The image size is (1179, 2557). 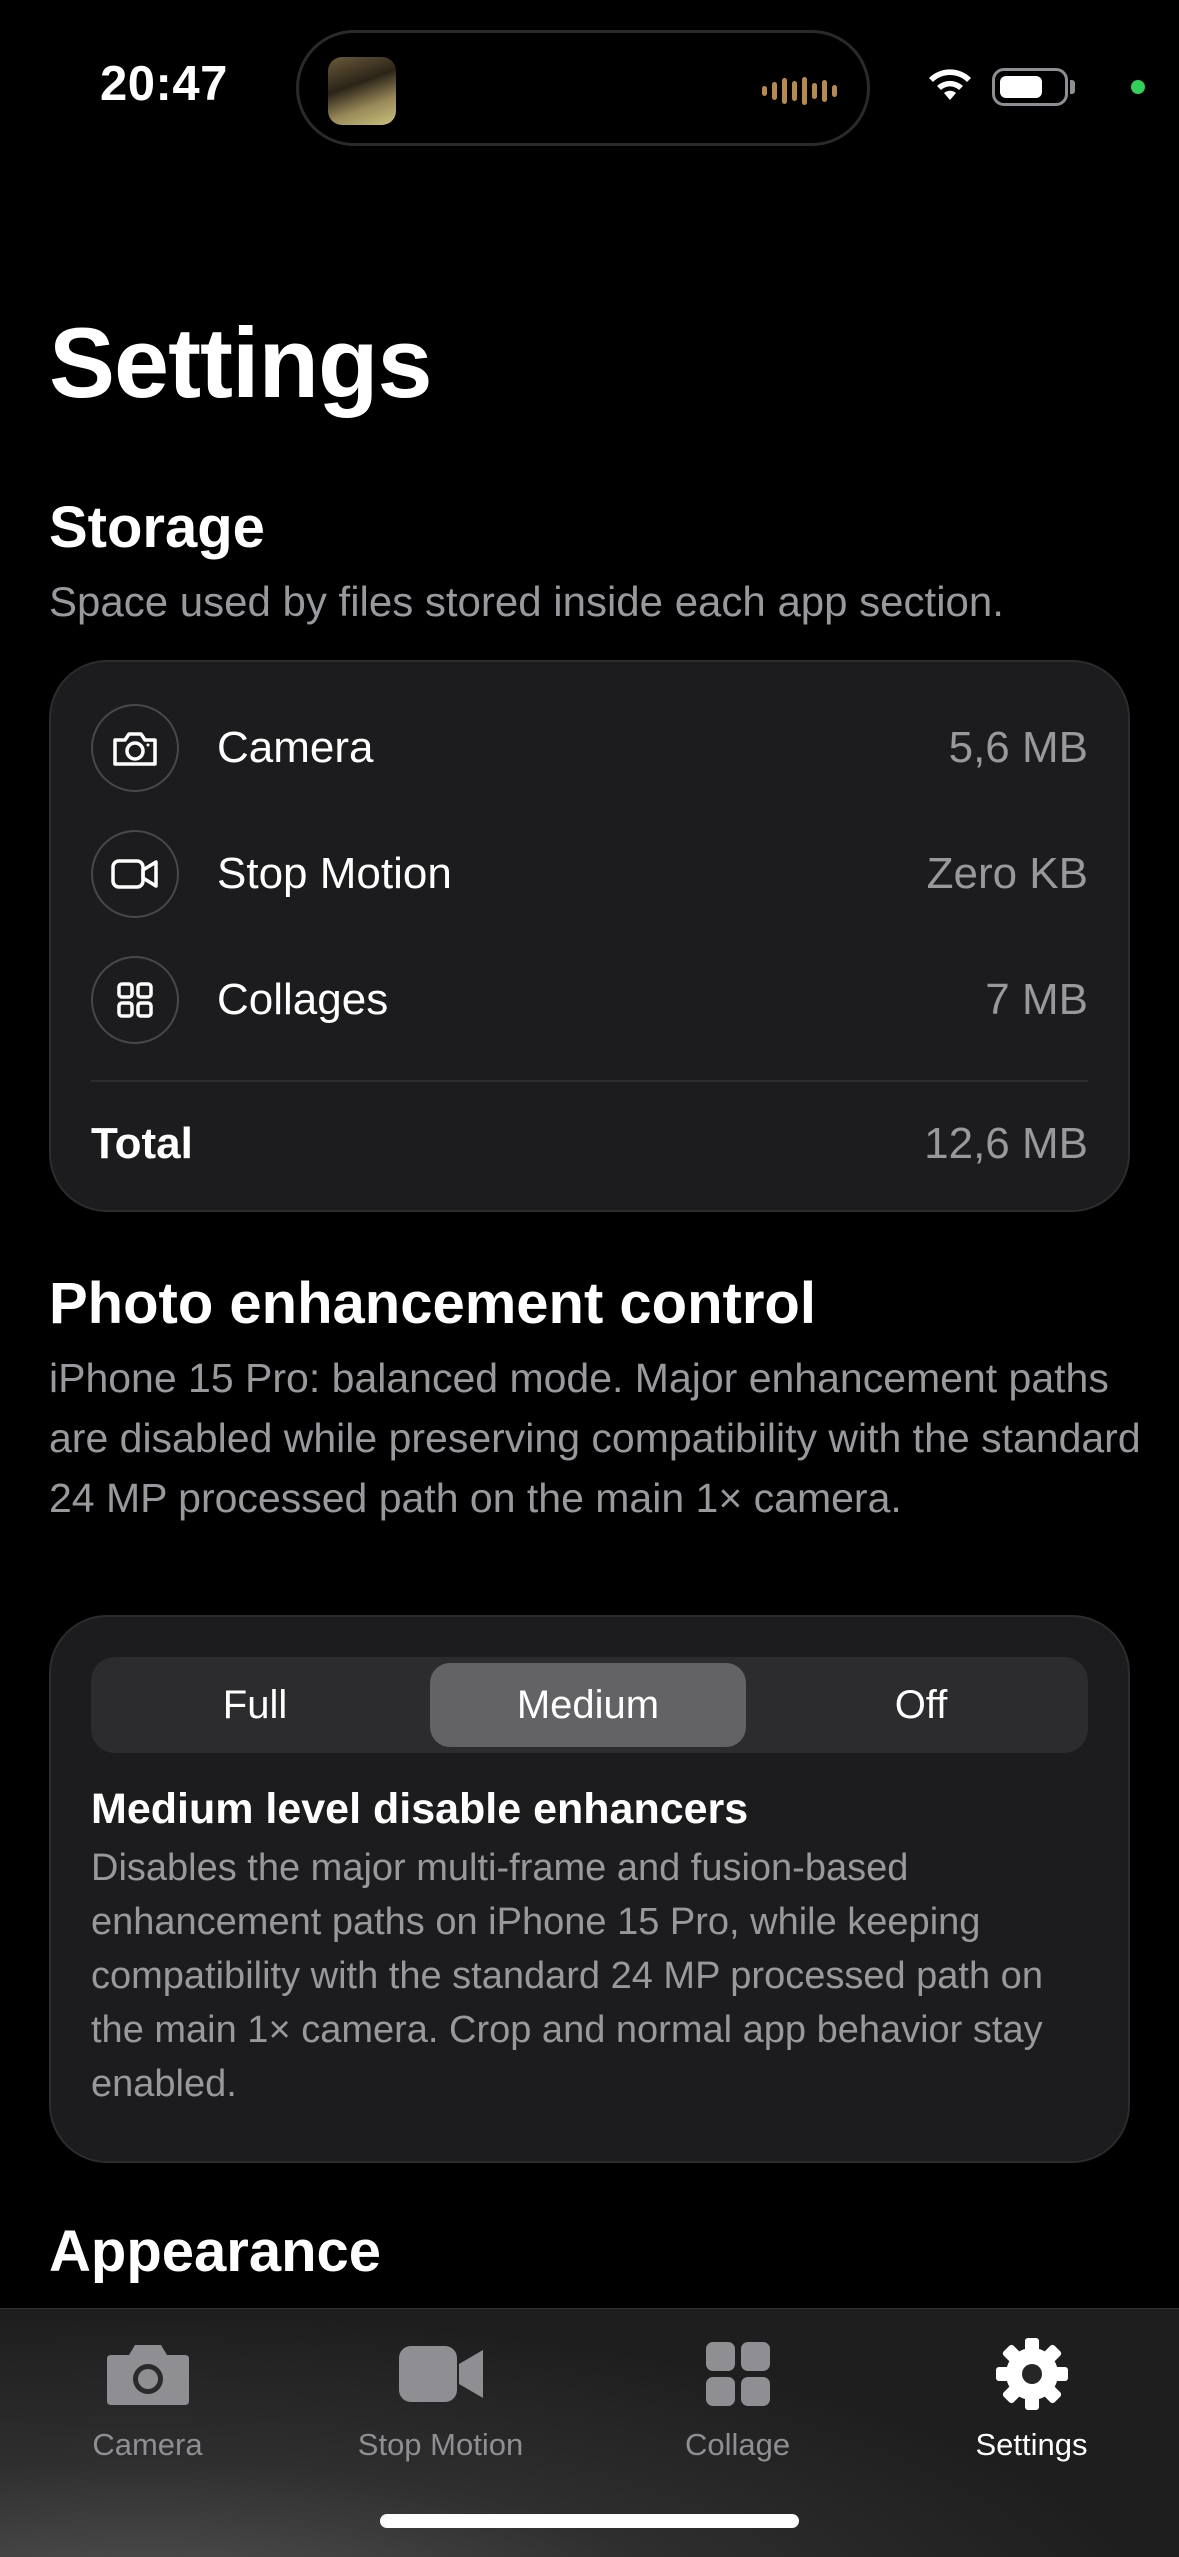 What do you see at coordinates (295, 747) in the screenshot?
I see `storage-label: Camera` at bounding box center [295, 747].